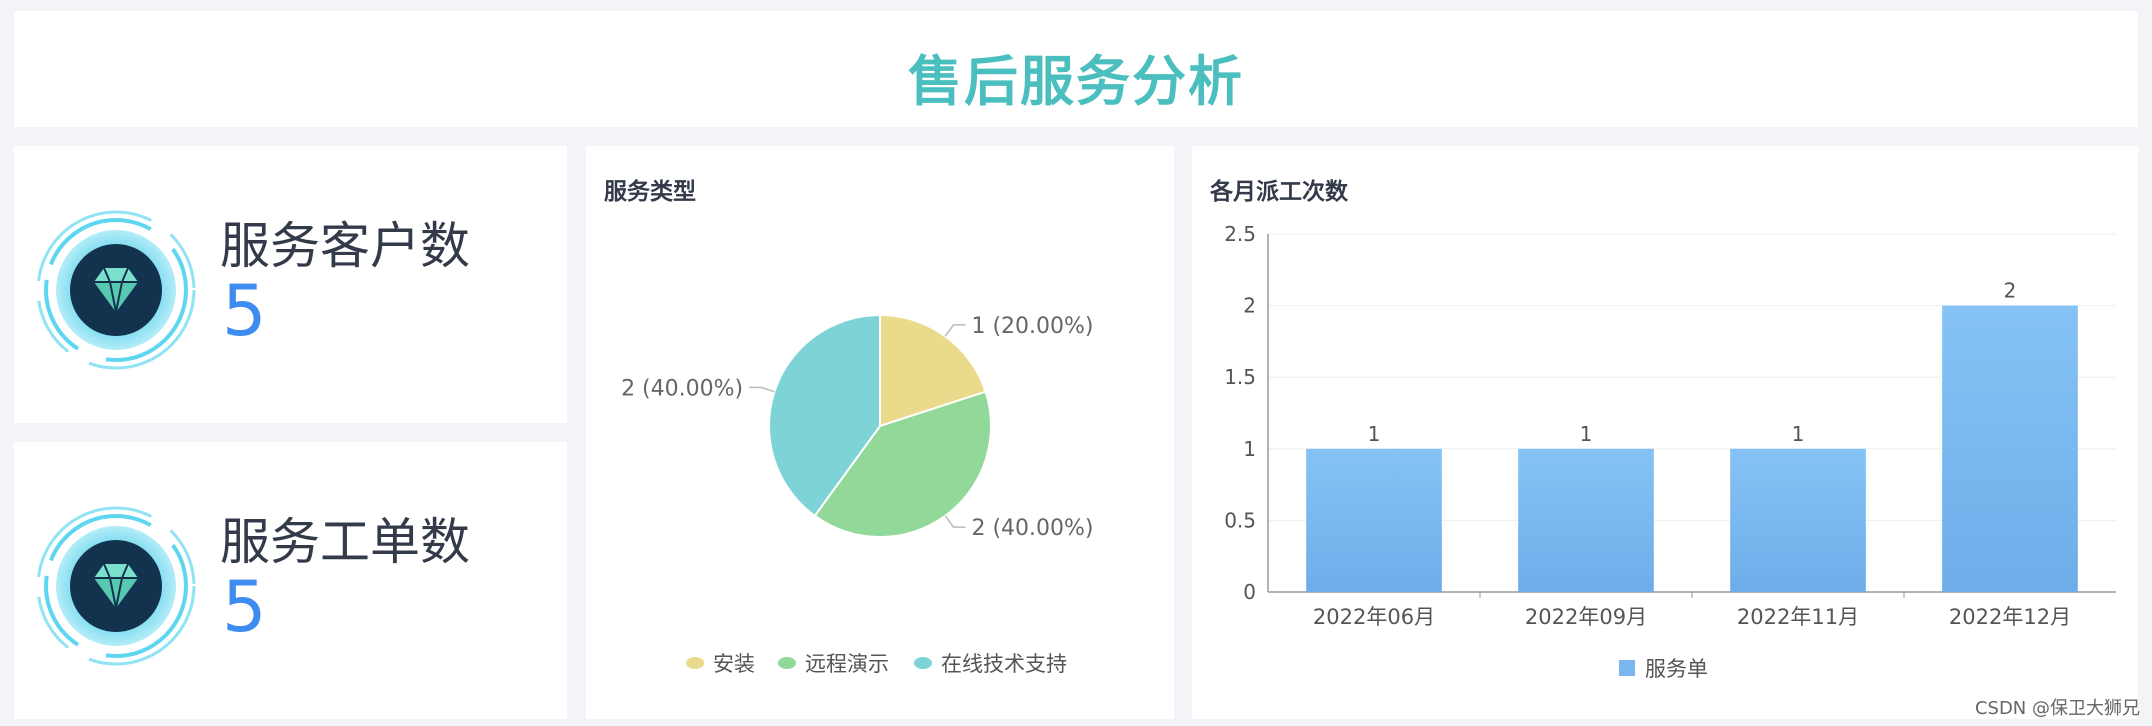 Image resolution: width=2152 pixels, height=726 pixels. Describe the element at coordinates (1004, 664) in the screenshot. I see `legend-label: 在线技术支持` at that location.